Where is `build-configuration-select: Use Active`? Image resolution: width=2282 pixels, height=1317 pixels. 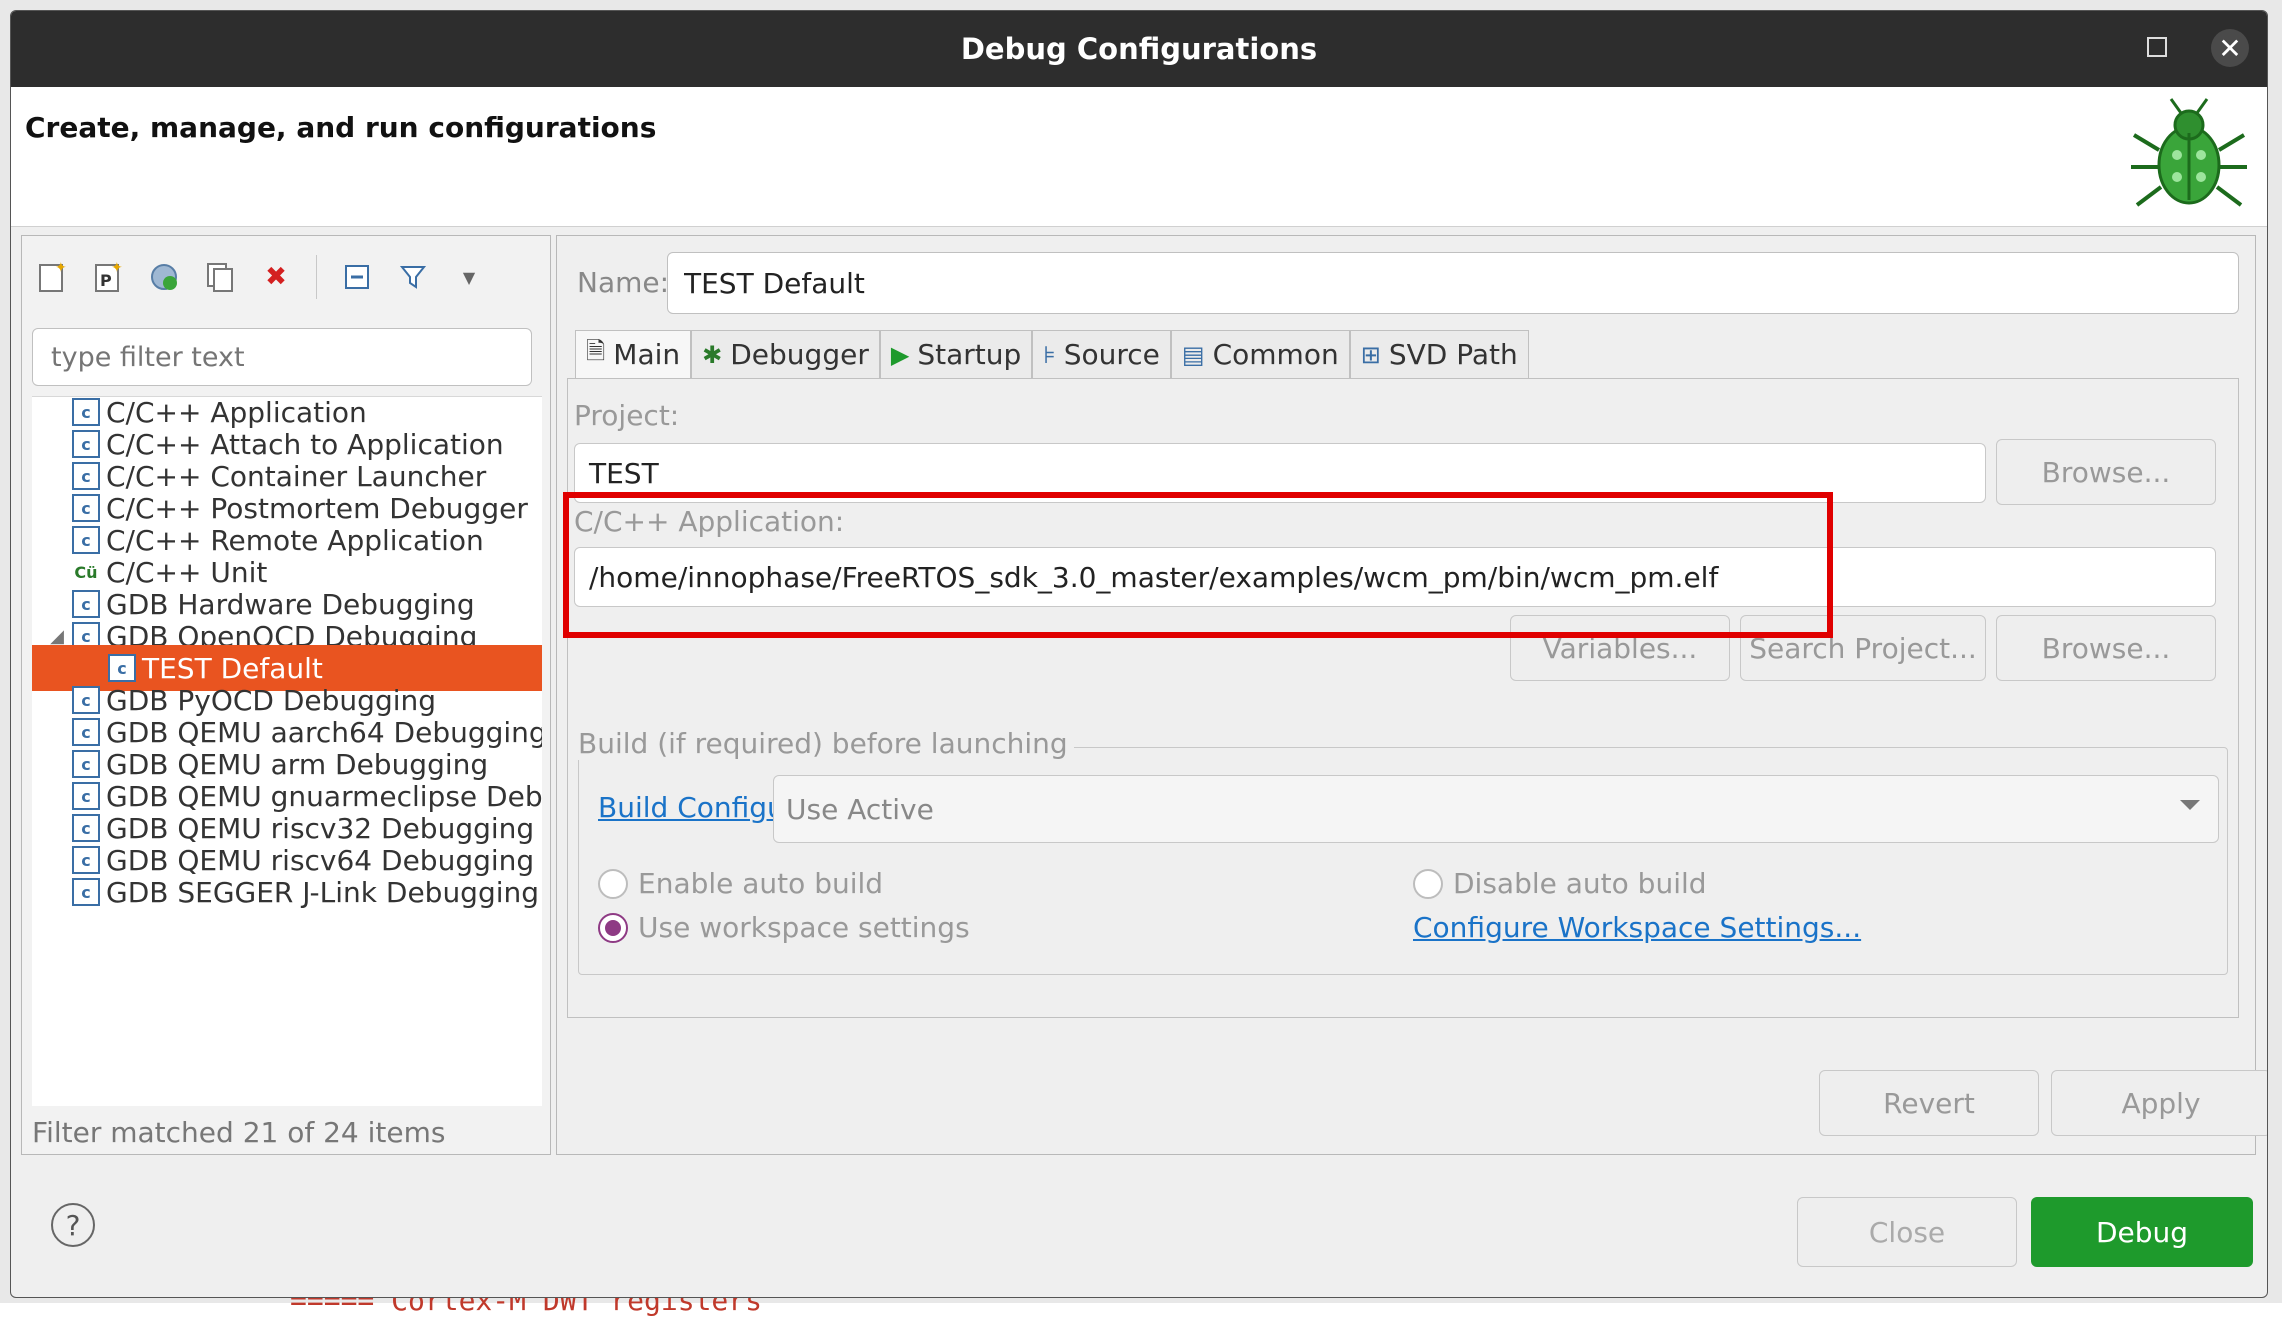
build-configuration-select: Use Active is located at coordinates (1496, 809).